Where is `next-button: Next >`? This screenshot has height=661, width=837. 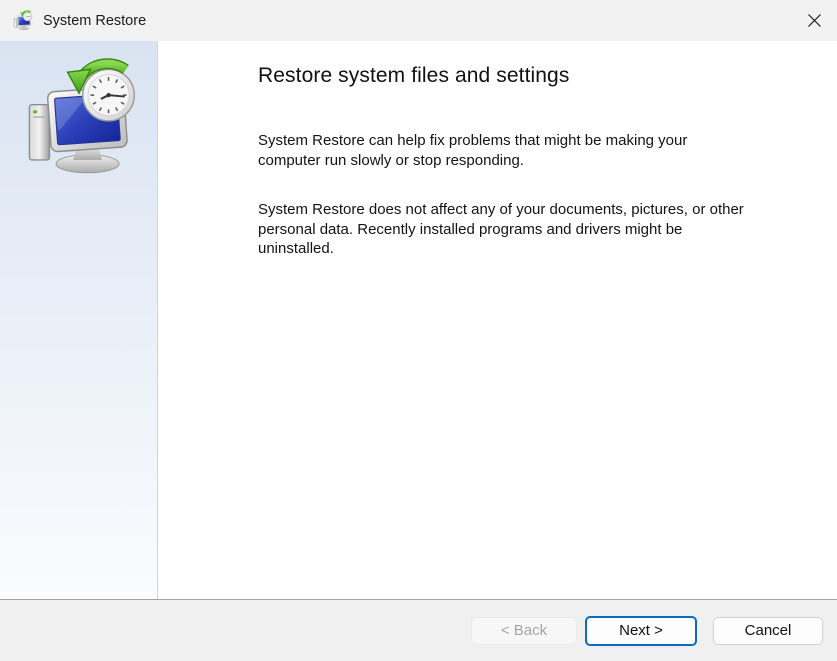
next-button: Next > is located at coordinates (641, 630).